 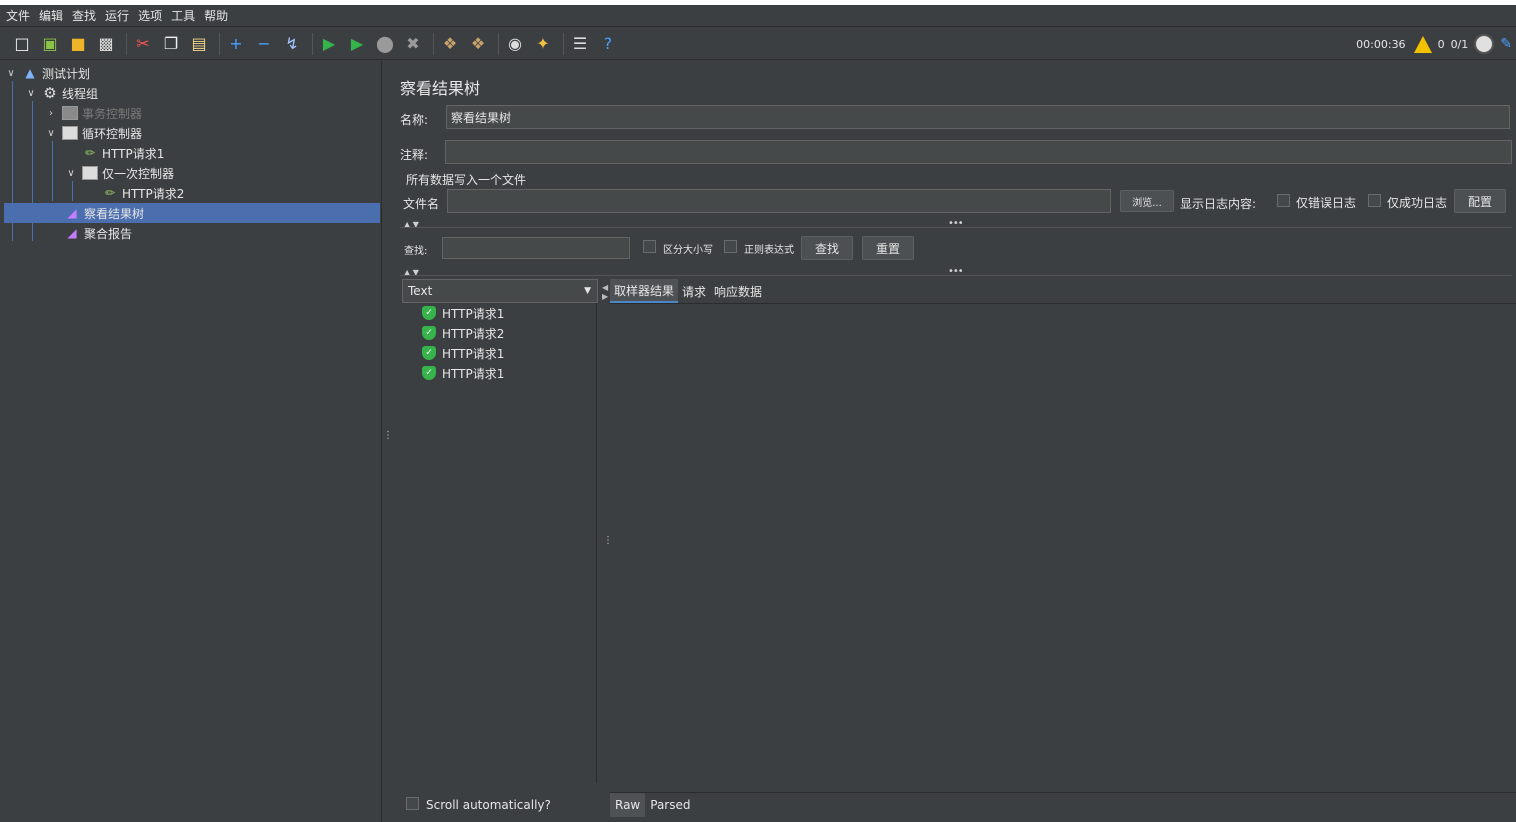 What do you see at coordinates (450, 44) in the screenshot?
I see `clear-icon: ❖` at bounding box center [450, 44].